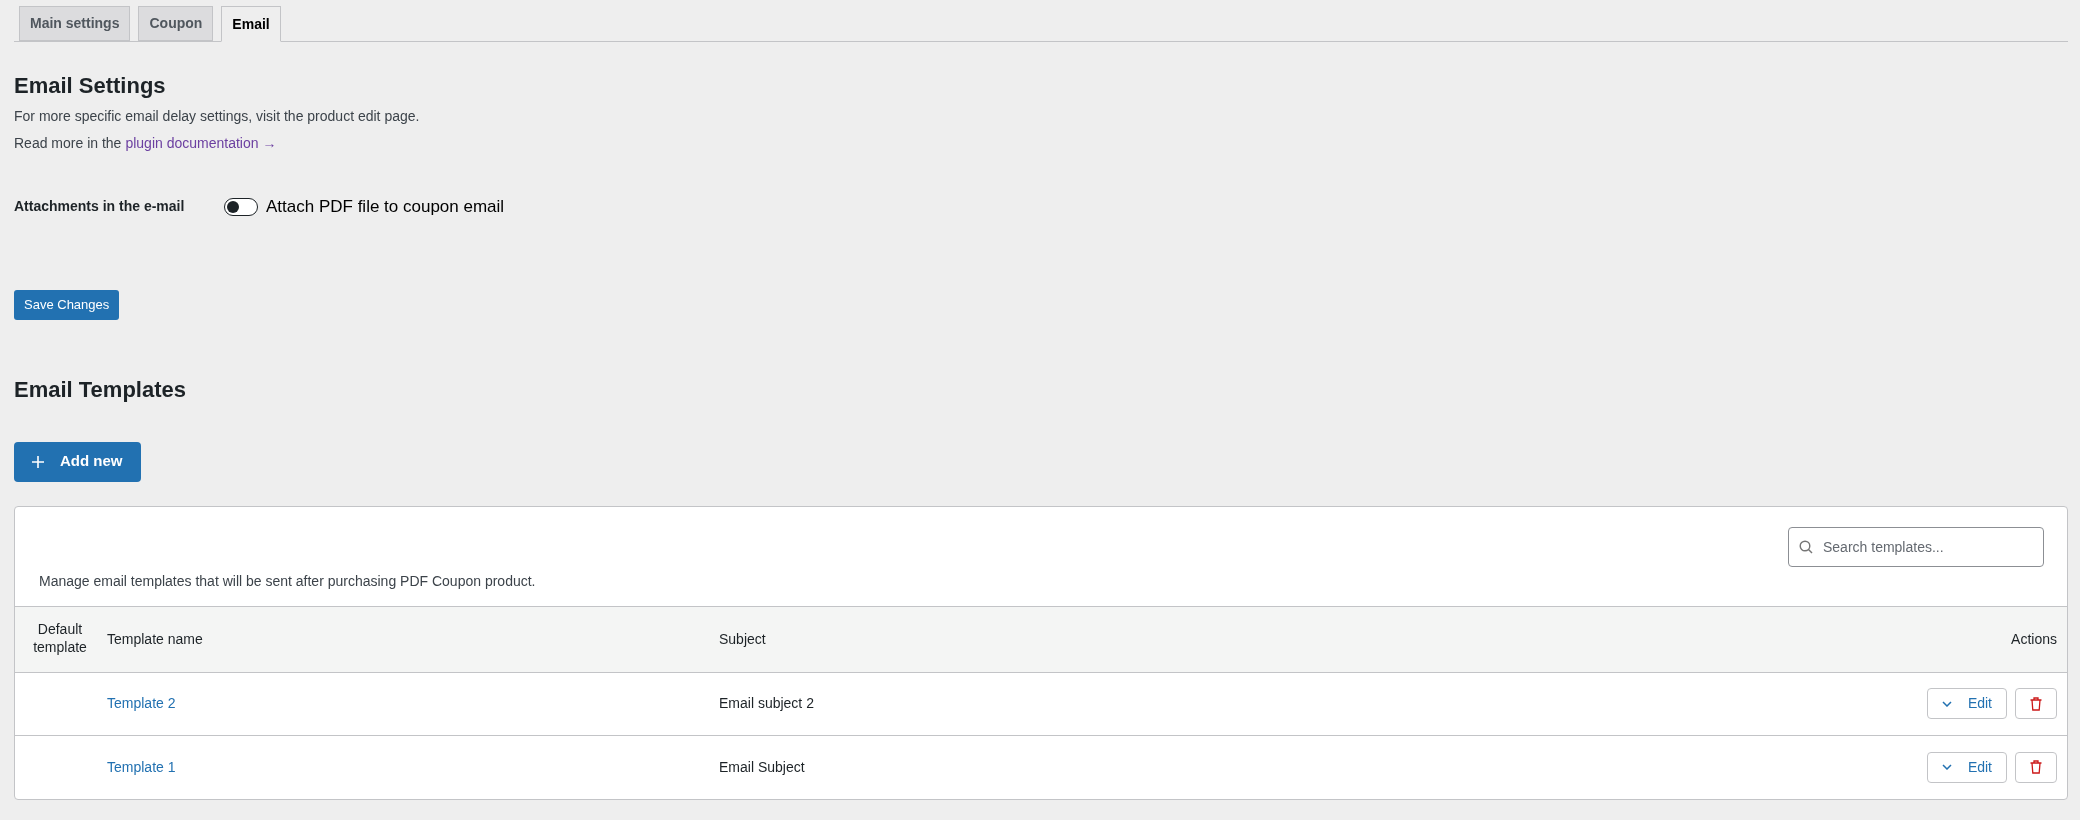 The width and height of the screenshot is (2080, 820). I want to click on column-header: Actions, so click(2034, 638).